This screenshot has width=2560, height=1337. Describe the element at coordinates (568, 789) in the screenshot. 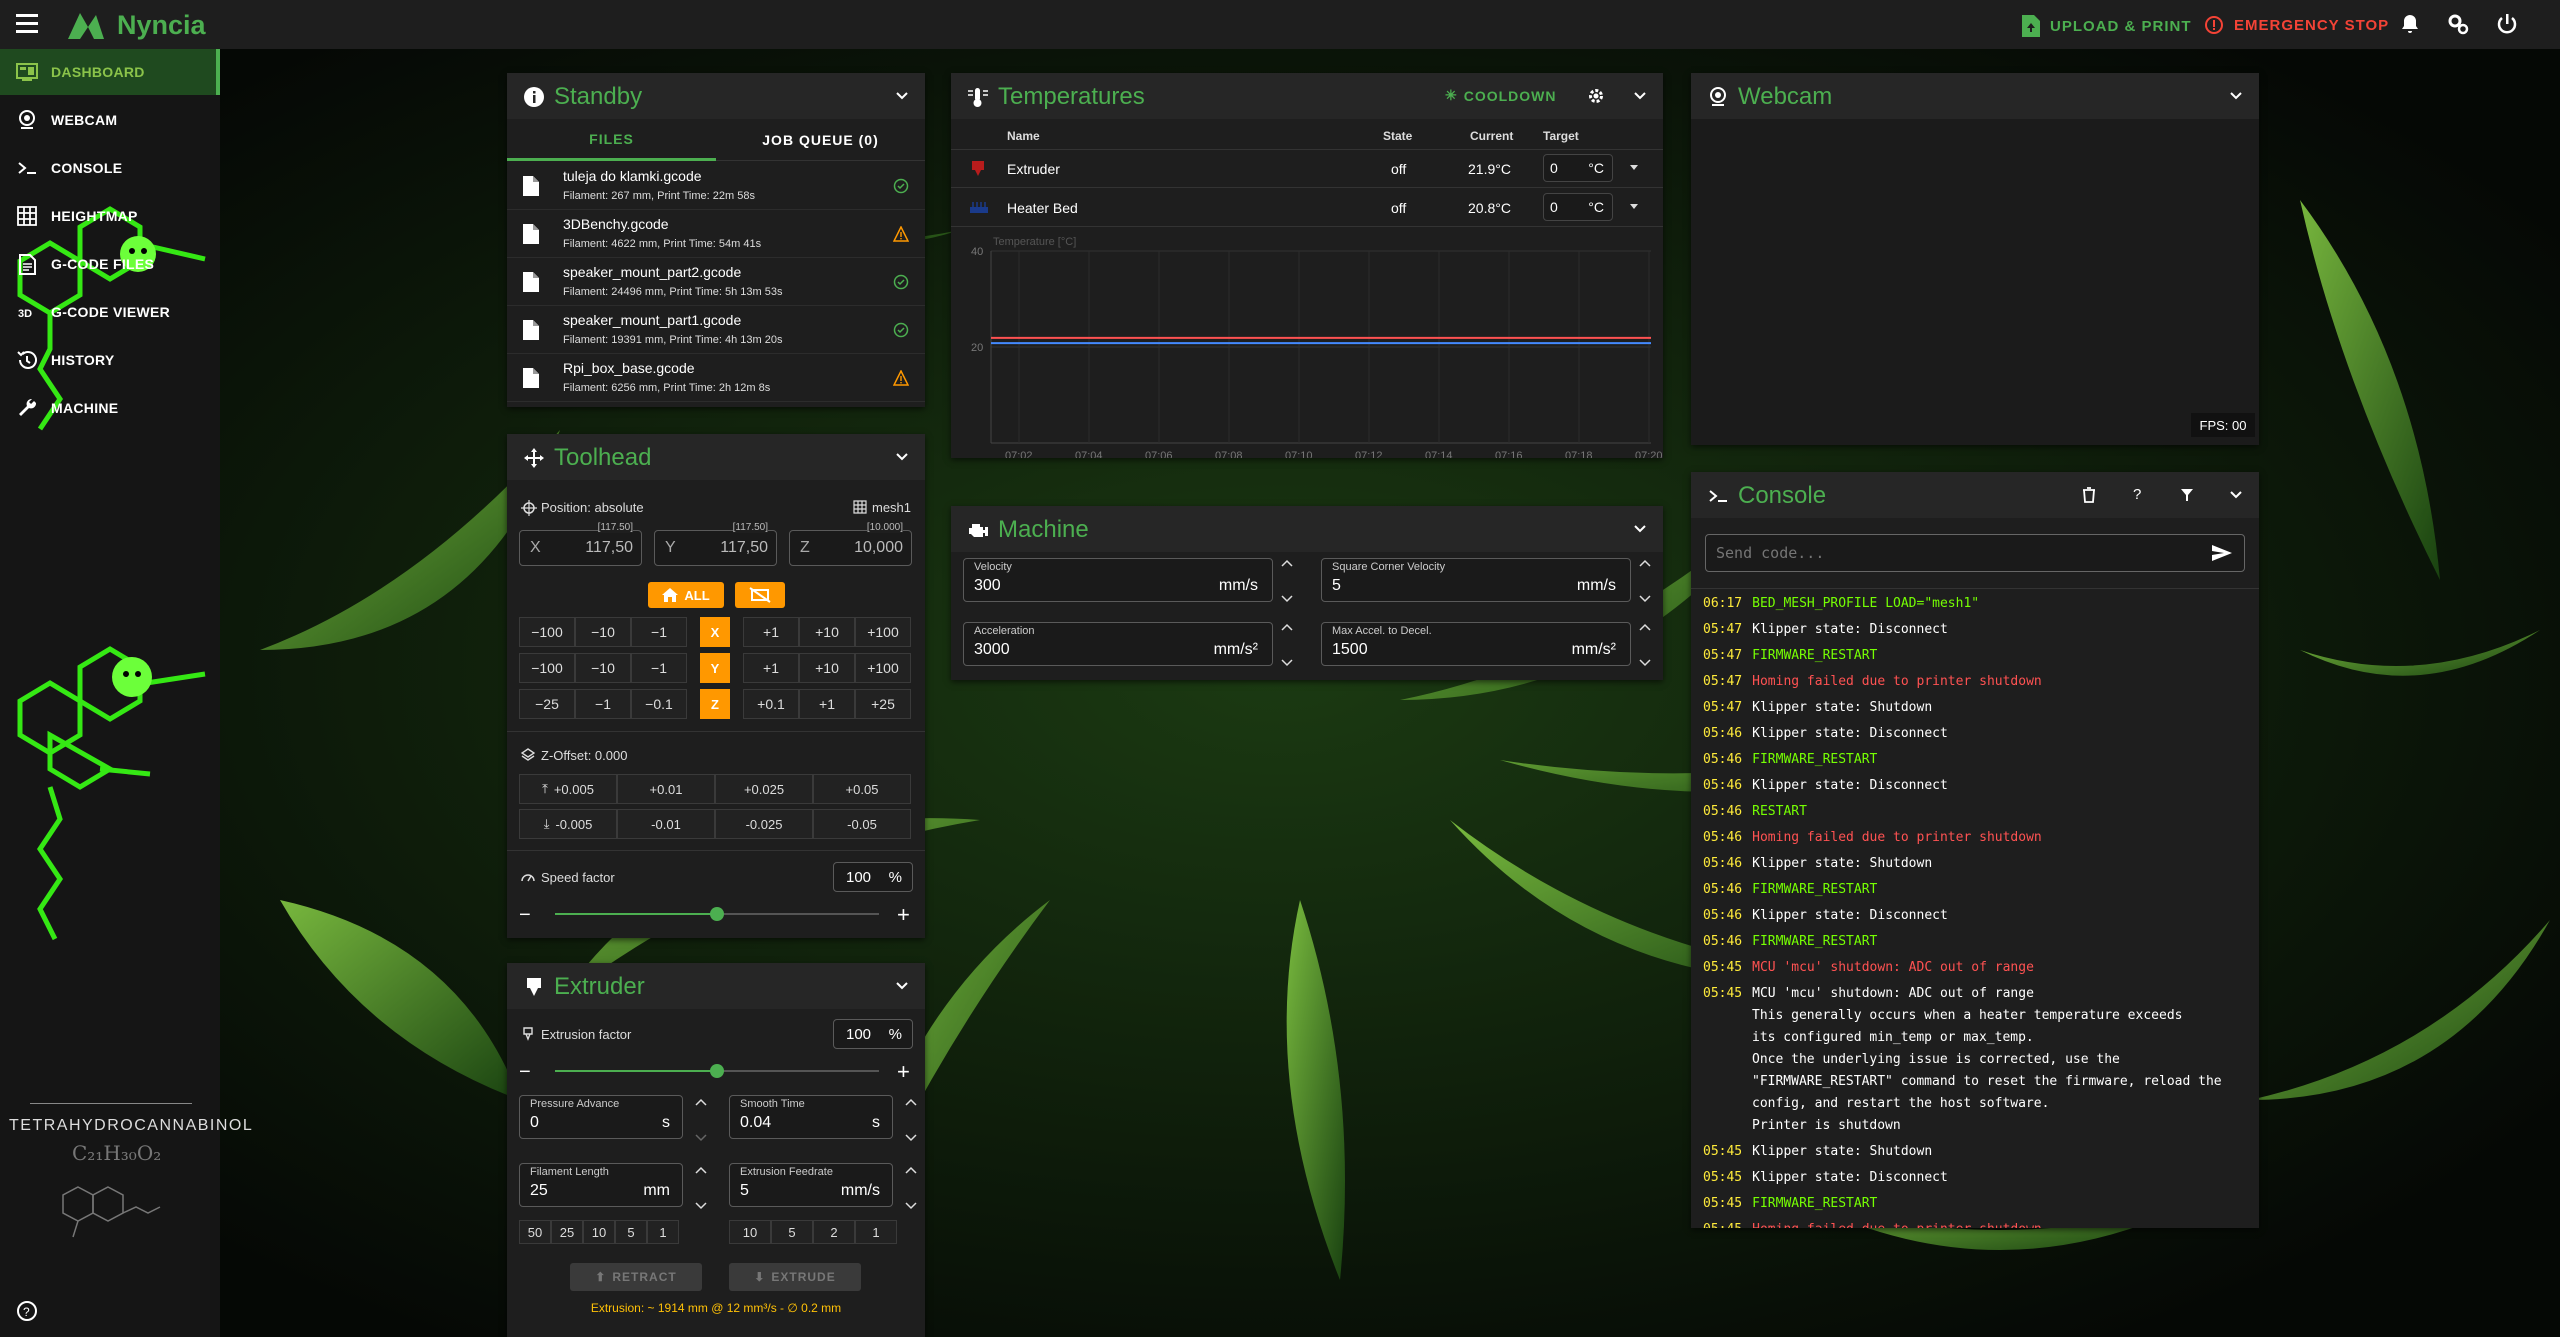

I see `zoffset-button: ⤒ +0.005` at that location.